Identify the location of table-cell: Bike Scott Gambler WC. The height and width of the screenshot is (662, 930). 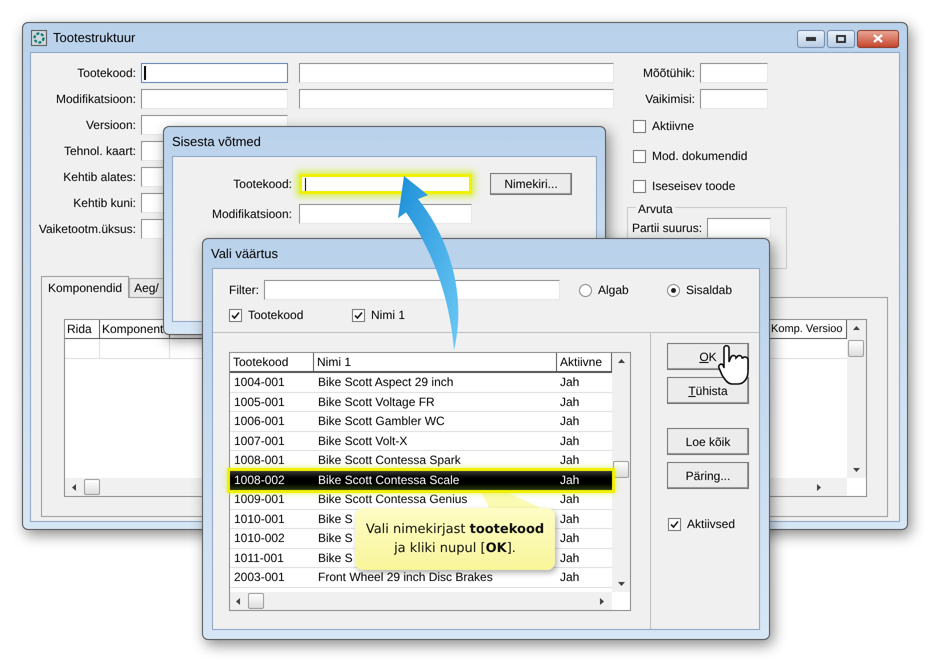
(381, 421).